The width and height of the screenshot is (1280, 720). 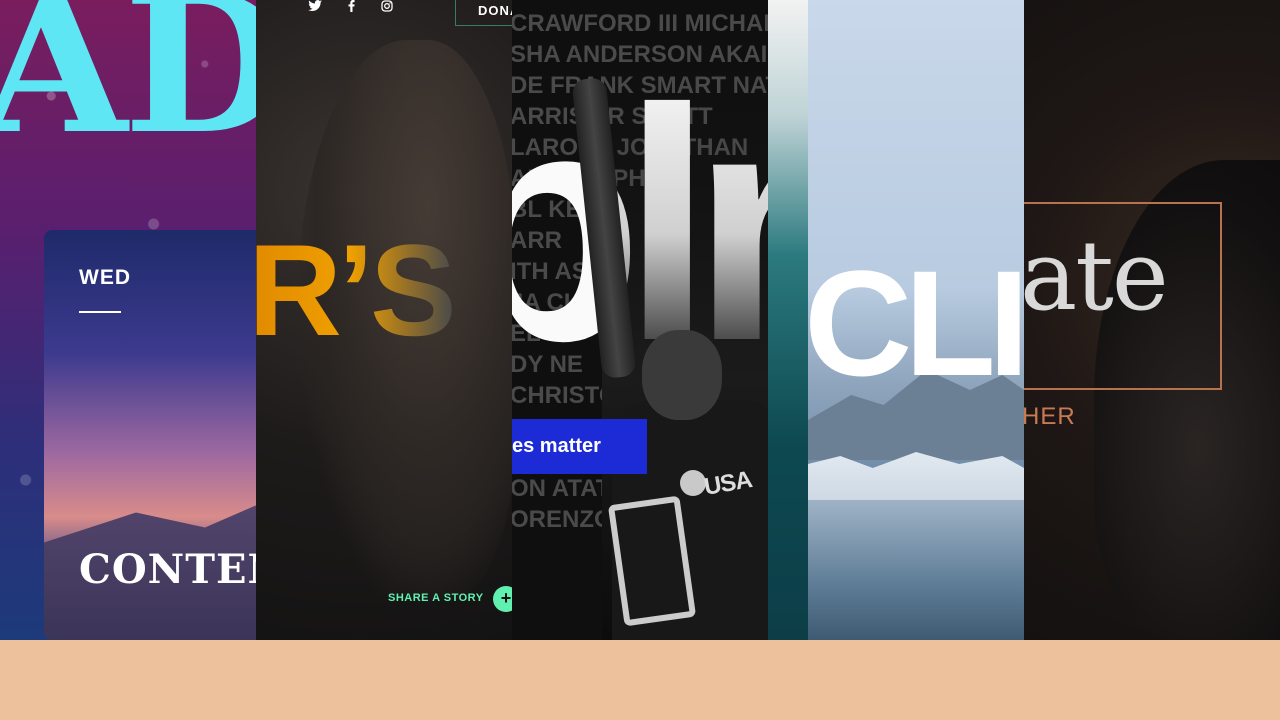 I want to click on athlete-head, so click(x=682, y=375).